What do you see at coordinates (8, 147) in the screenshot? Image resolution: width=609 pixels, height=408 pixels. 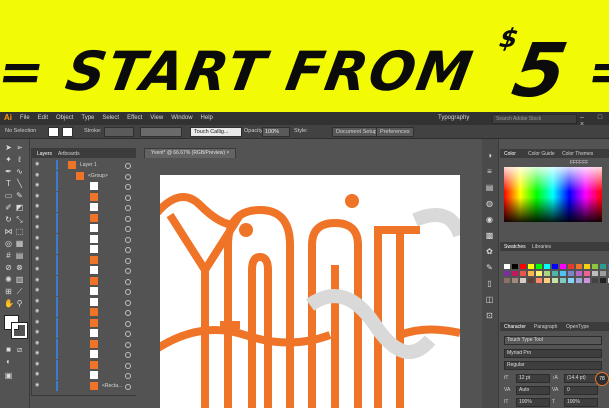 I see `selection-tool-icon: ➤` at bounding box center [8, 147].